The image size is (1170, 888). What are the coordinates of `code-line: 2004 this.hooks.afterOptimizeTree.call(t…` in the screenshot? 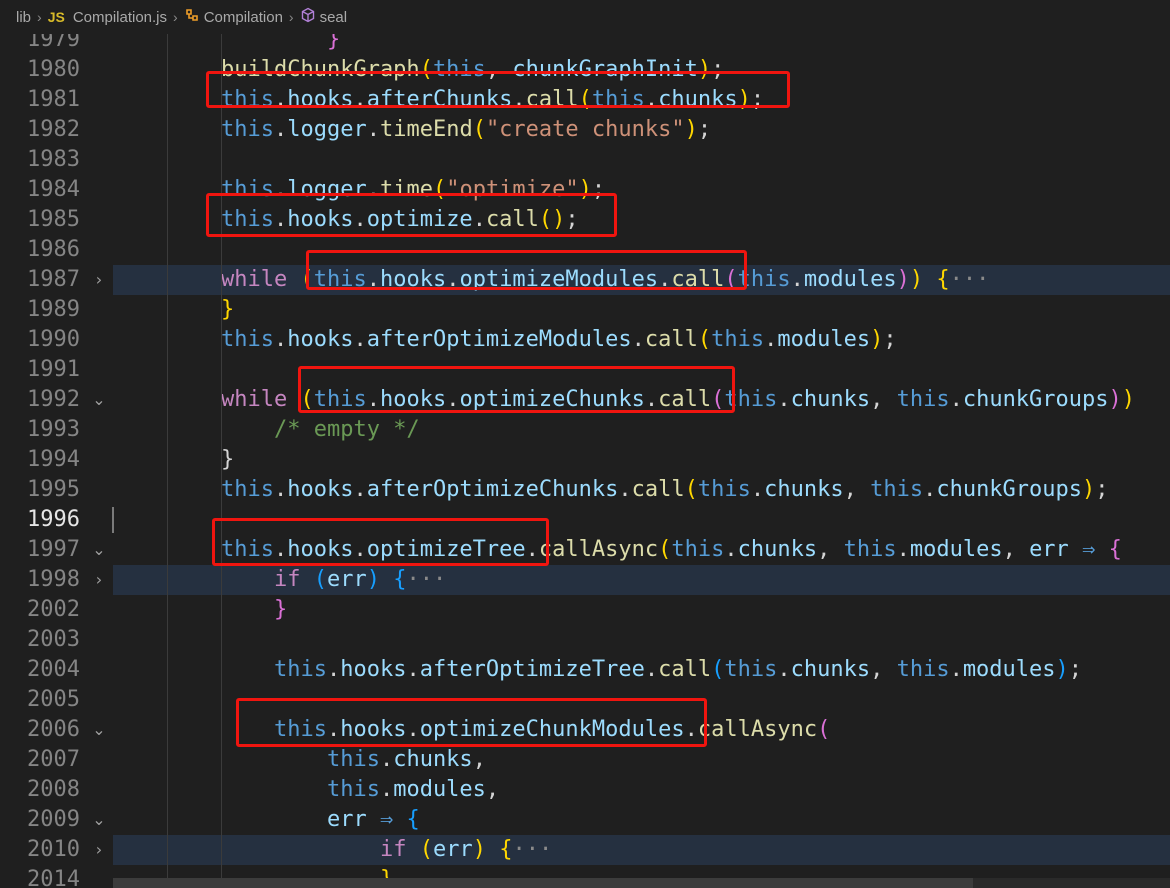 It's located at (585, 670).